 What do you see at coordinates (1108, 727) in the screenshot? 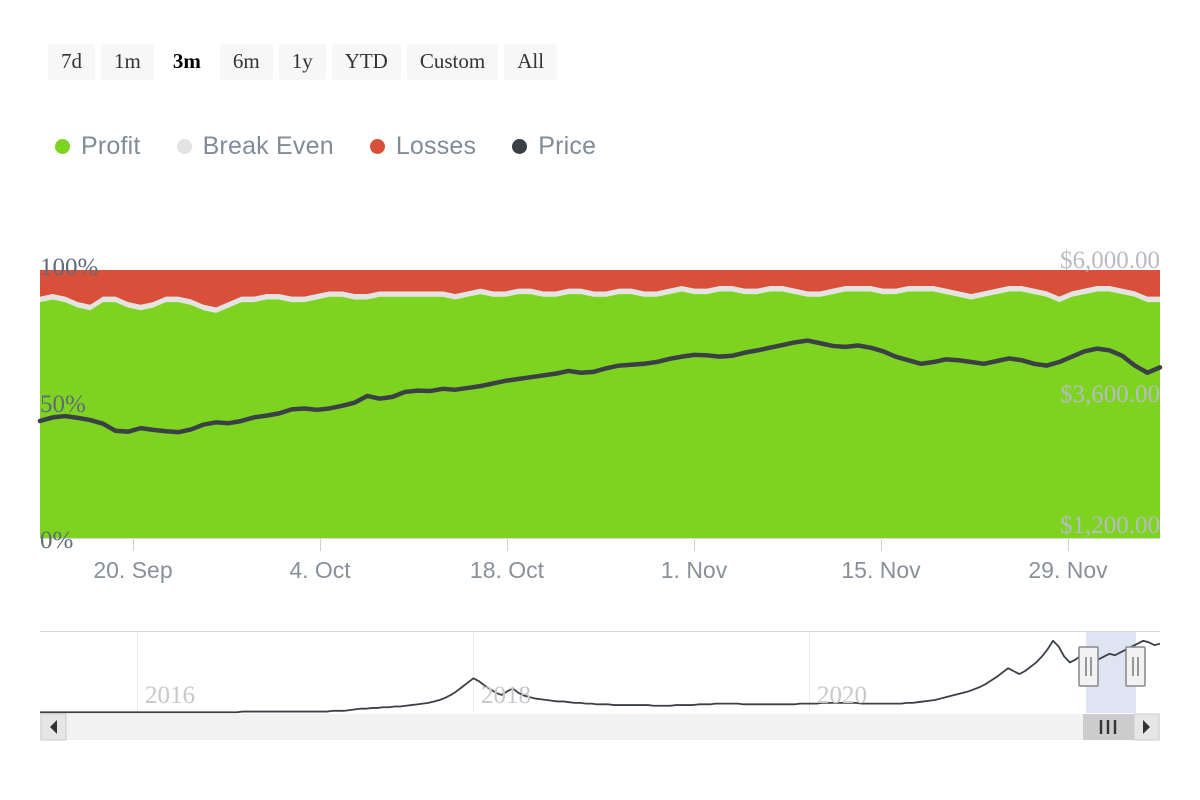
I see `navigator-scrollbar-thumb` at bounding box center [1108, 727].